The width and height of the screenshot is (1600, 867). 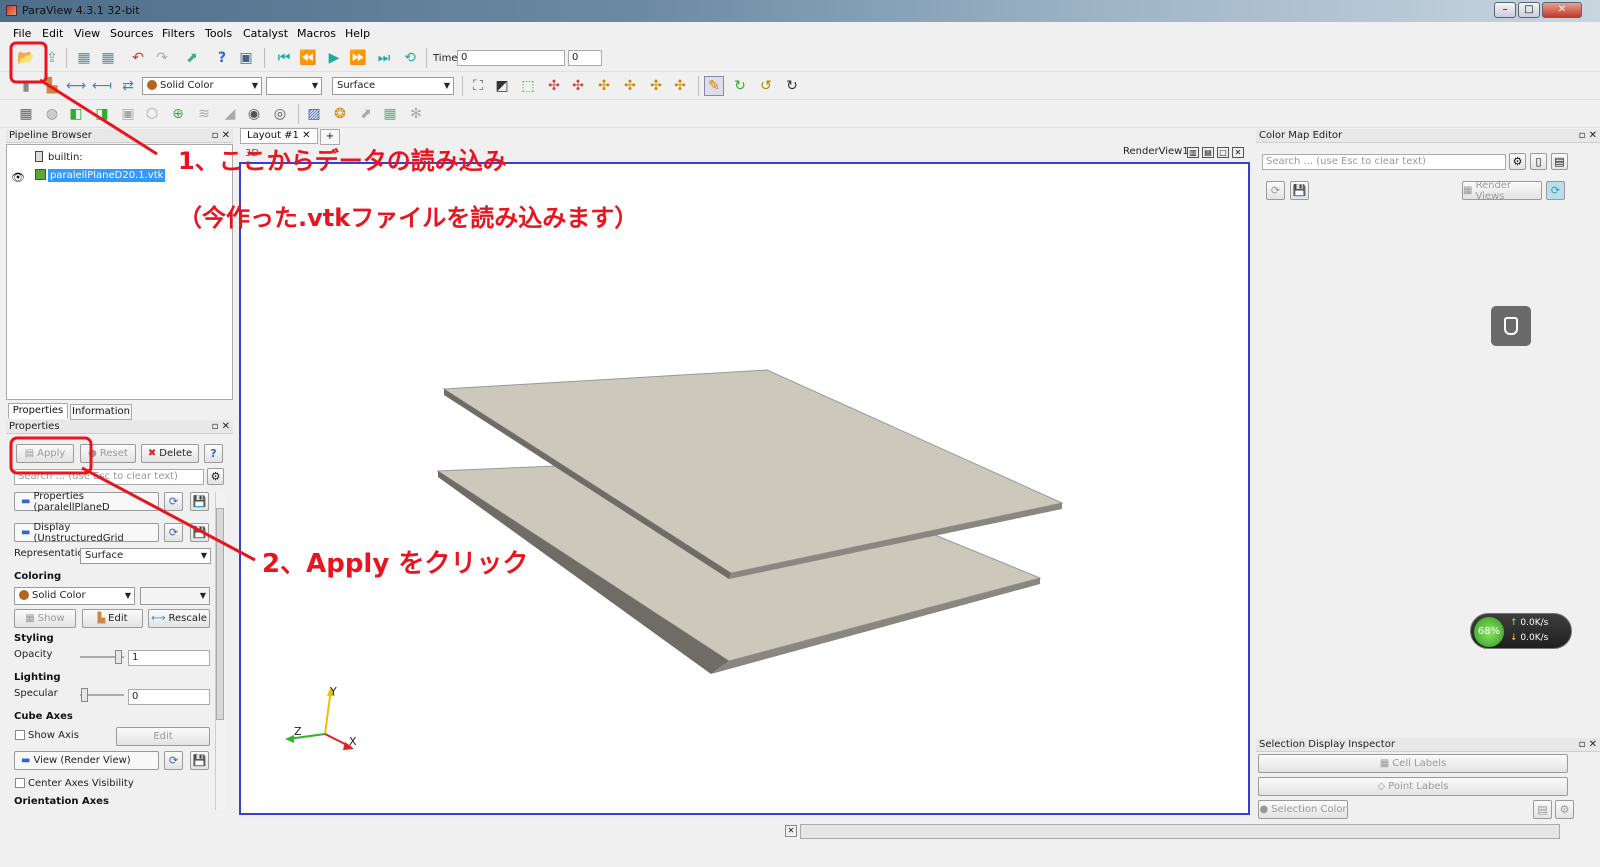 What do you see at coordinates (1208, 152) in the screenshot?
I see `split-vertical-icon: ▤` at bounding box center [1208, 152].